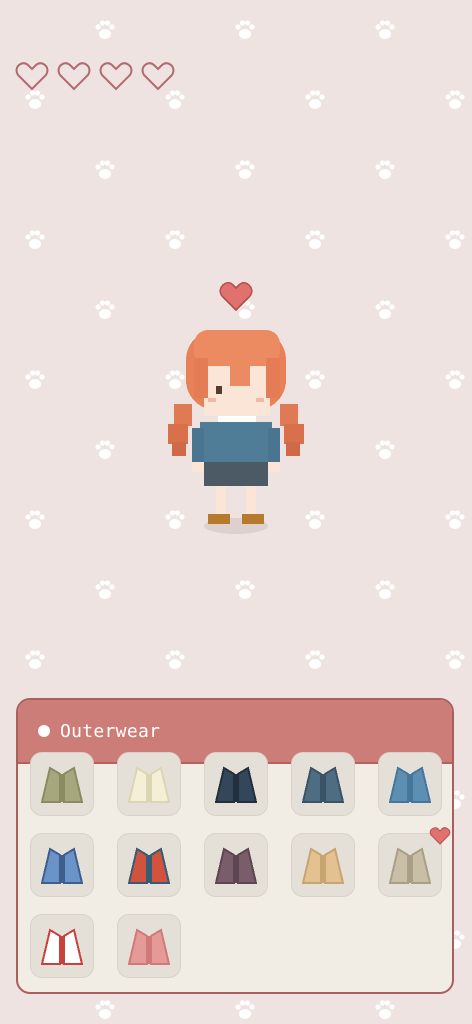 This screenshot has width=472, height=1024. I want to click on outerwear-item-plaid-coat, so click(149, 865).